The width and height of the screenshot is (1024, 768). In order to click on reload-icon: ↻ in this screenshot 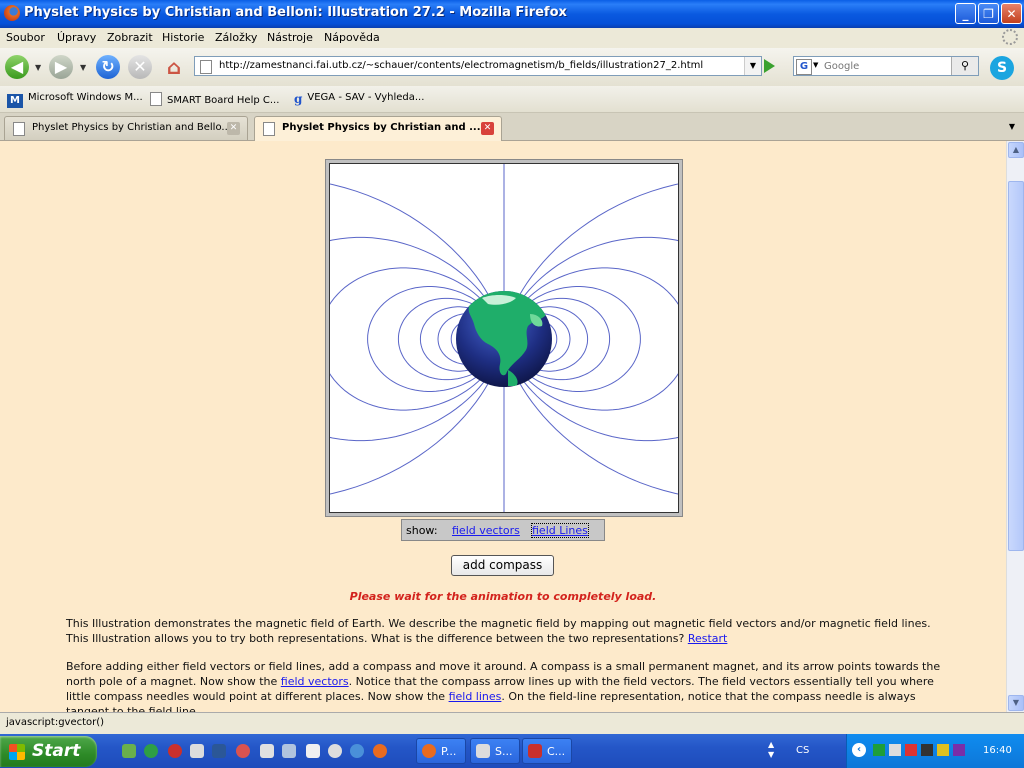, I will do `click(108, 67)`.